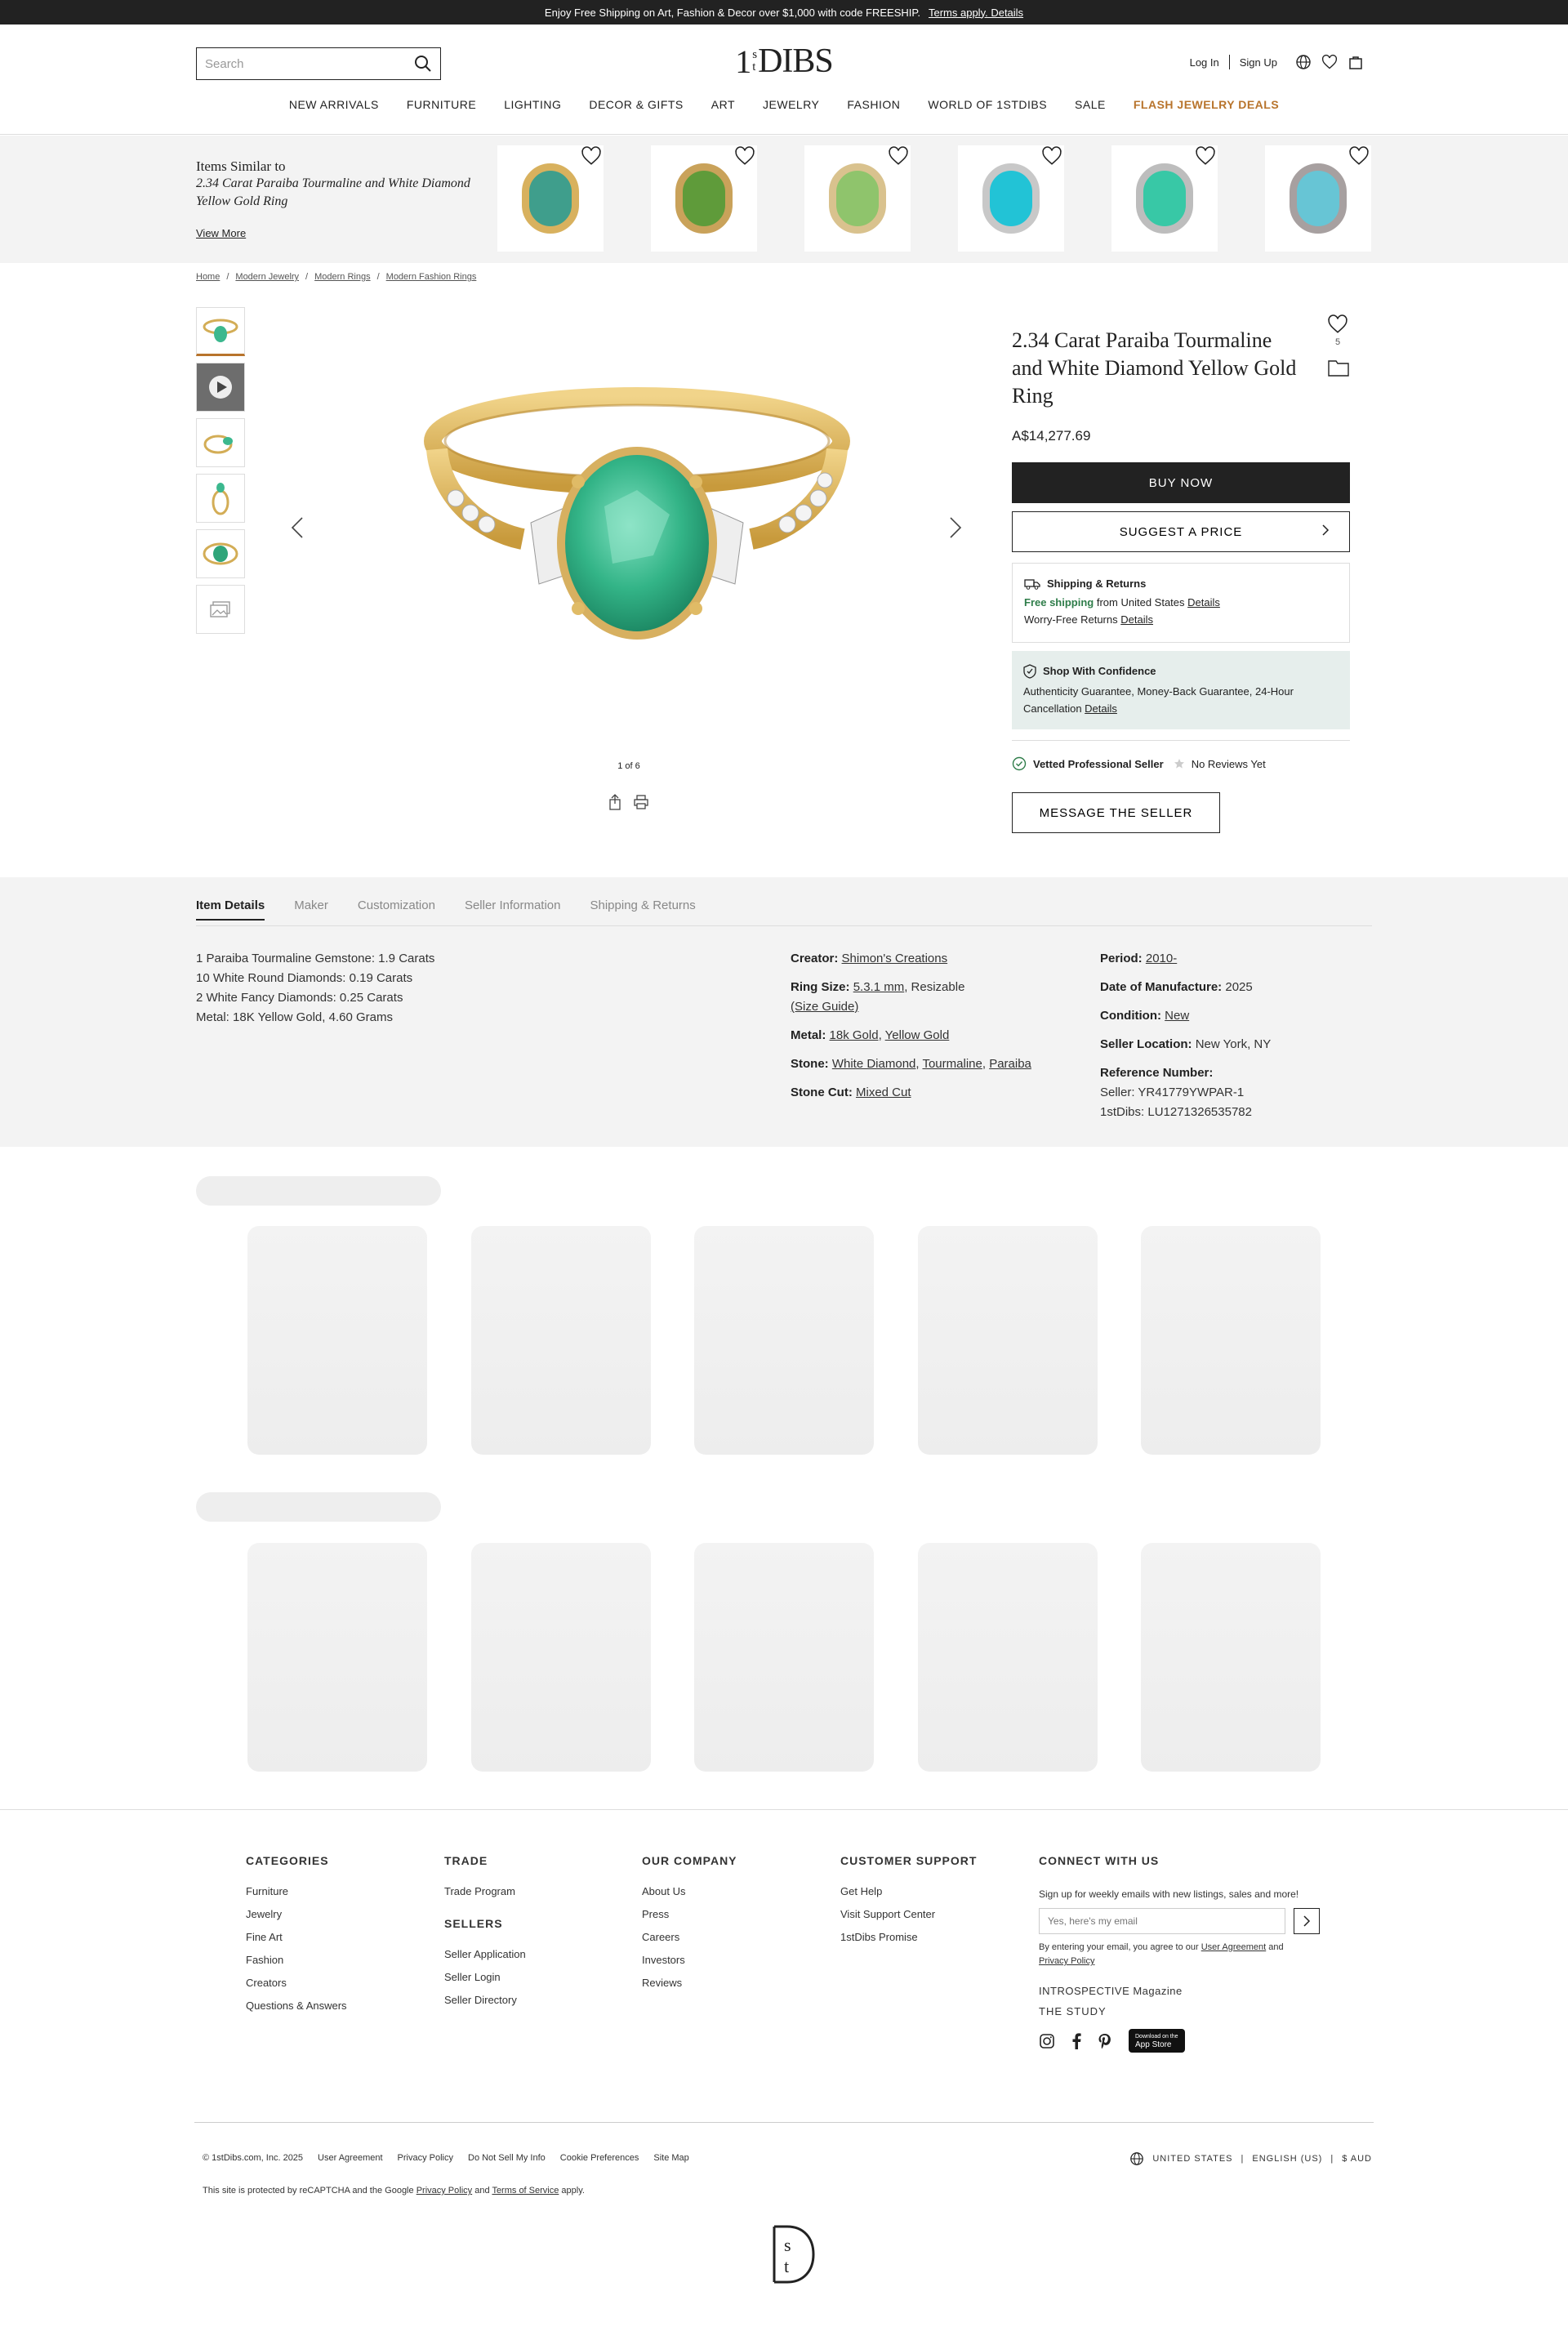 This screenshot has width=1568, height=2345. What do you see at coordinates (636, 104) in the screenshot?
I see `nav-decor-gifts: DECOR & GIFTS` at bounding box center [636, 104].